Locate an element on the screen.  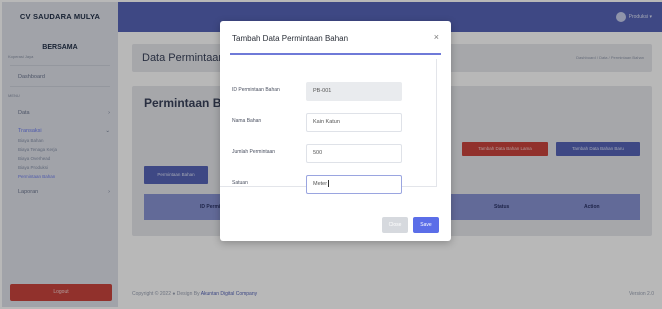
modal-footer: Close Save is located at coordinates (335, 225).